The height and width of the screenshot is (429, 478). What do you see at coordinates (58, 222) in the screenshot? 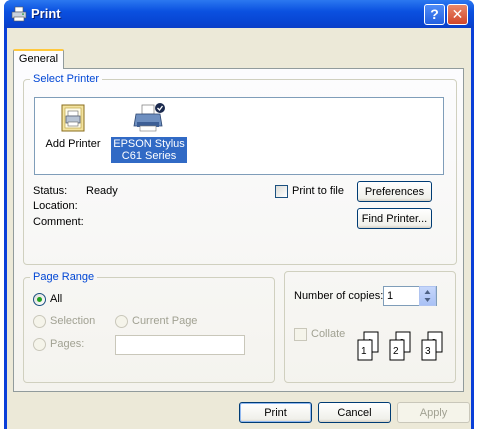
I see `comment-label: Comment:` at bounding box center [58, 222].